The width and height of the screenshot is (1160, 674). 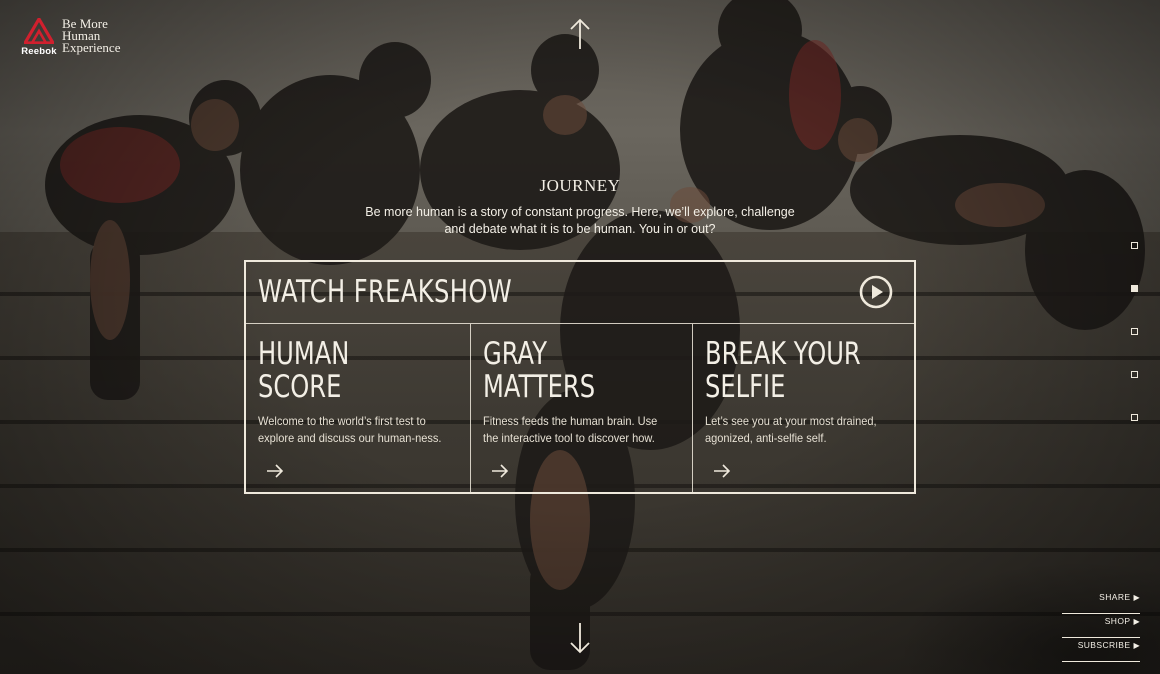 I want to click on card-title: HUMAN SCORE, so click(x=304, y=370).